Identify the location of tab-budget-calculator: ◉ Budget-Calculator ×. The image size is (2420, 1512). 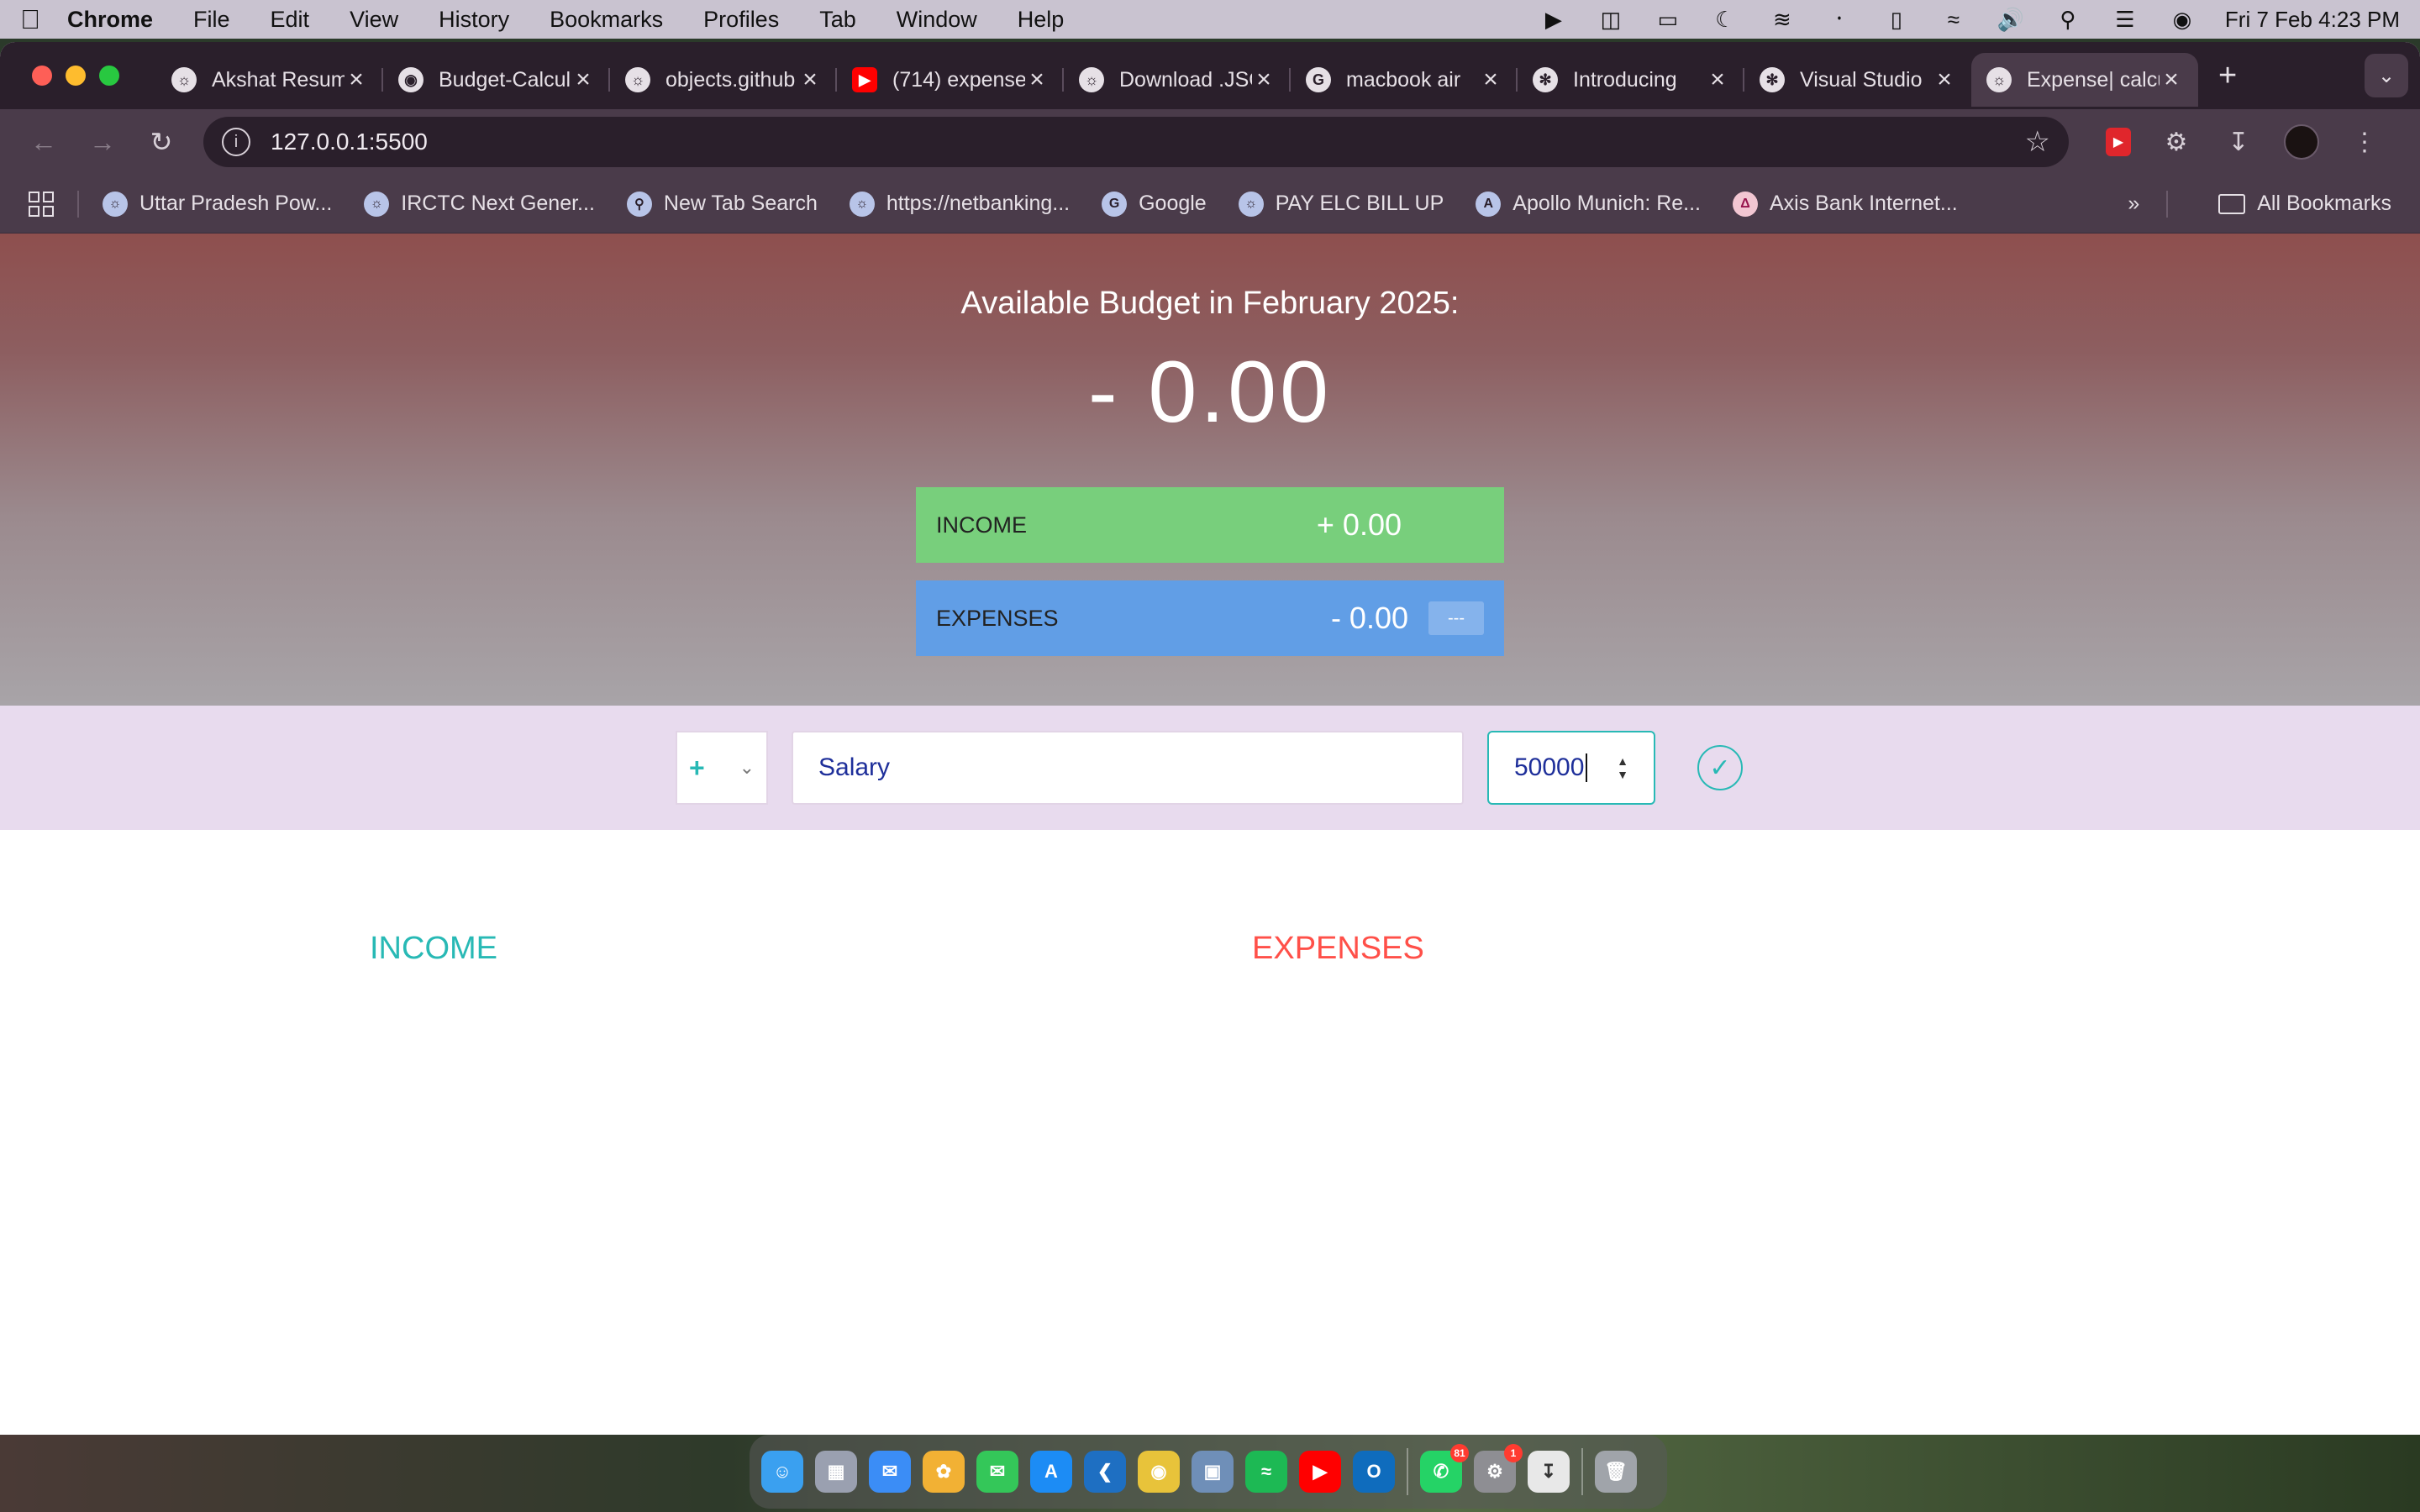
(496, 80).